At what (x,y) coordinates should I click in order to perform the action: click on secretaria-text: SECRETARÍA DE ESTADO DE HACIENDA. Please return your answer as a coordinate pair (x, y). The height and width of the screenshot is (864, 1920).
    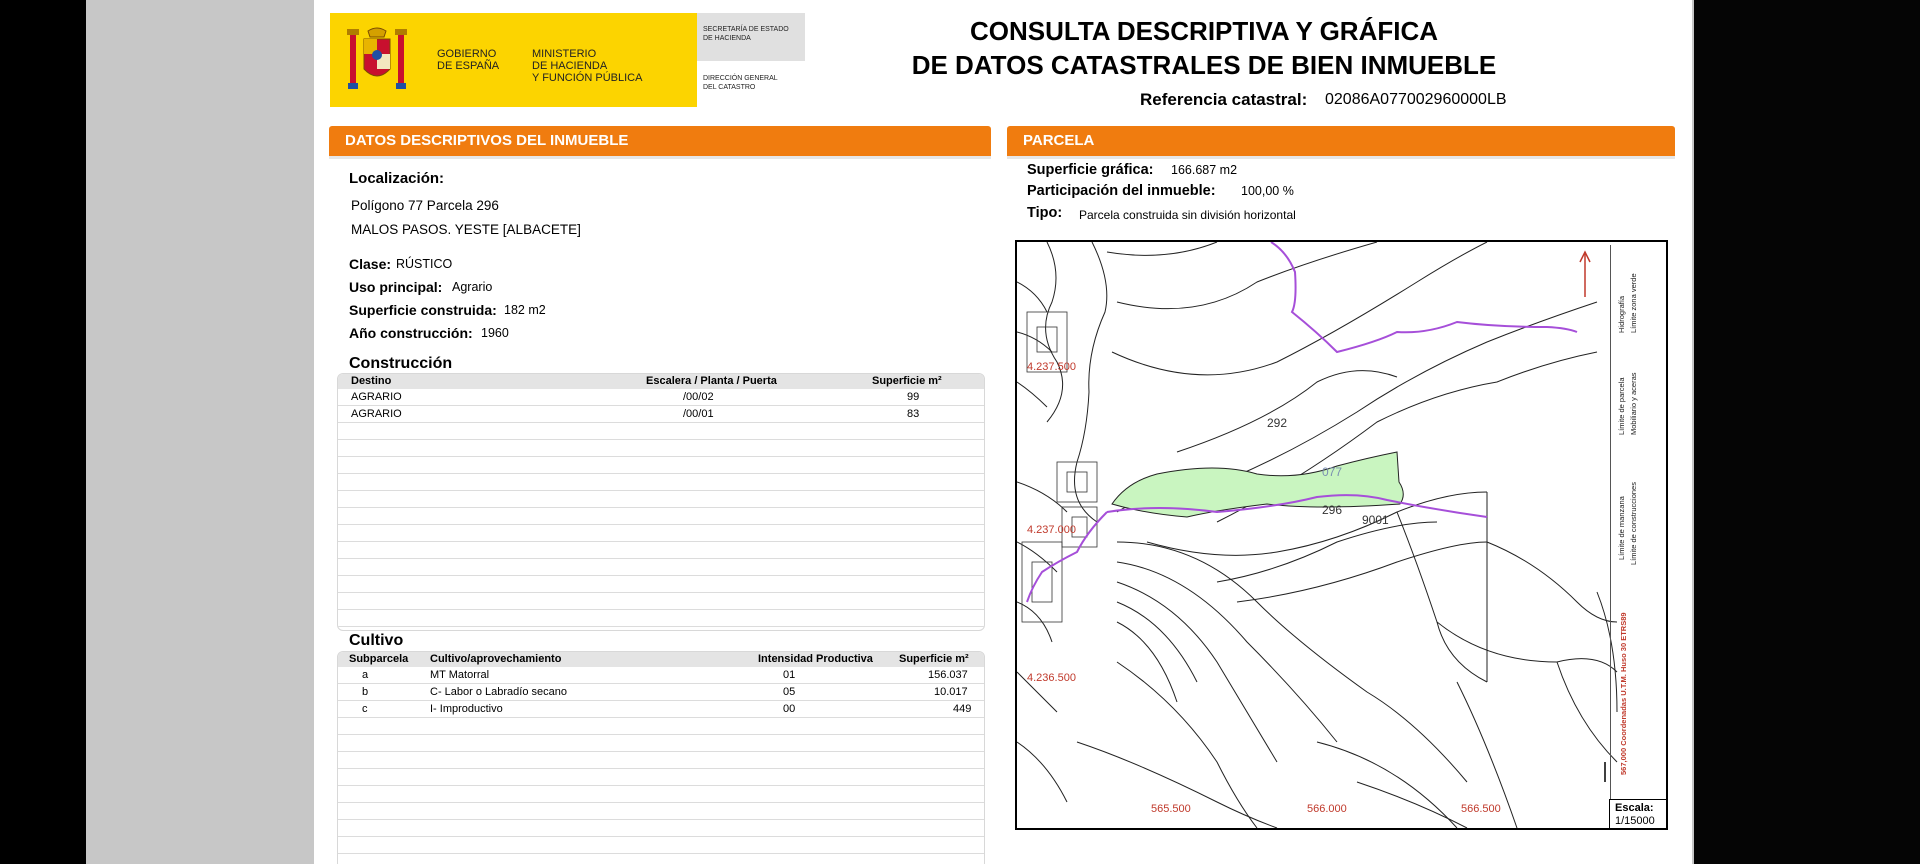
    Looking at the image, I should click on (746, 34).